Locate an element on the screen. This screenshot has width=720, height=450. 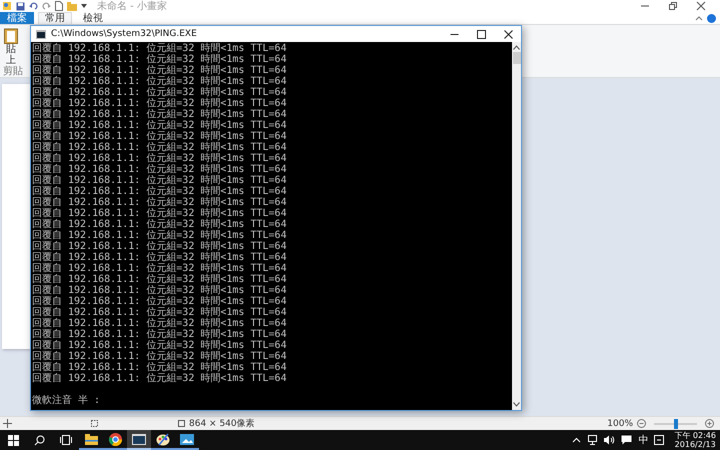
zoom-out-icon is located at coordinates (641, 423).